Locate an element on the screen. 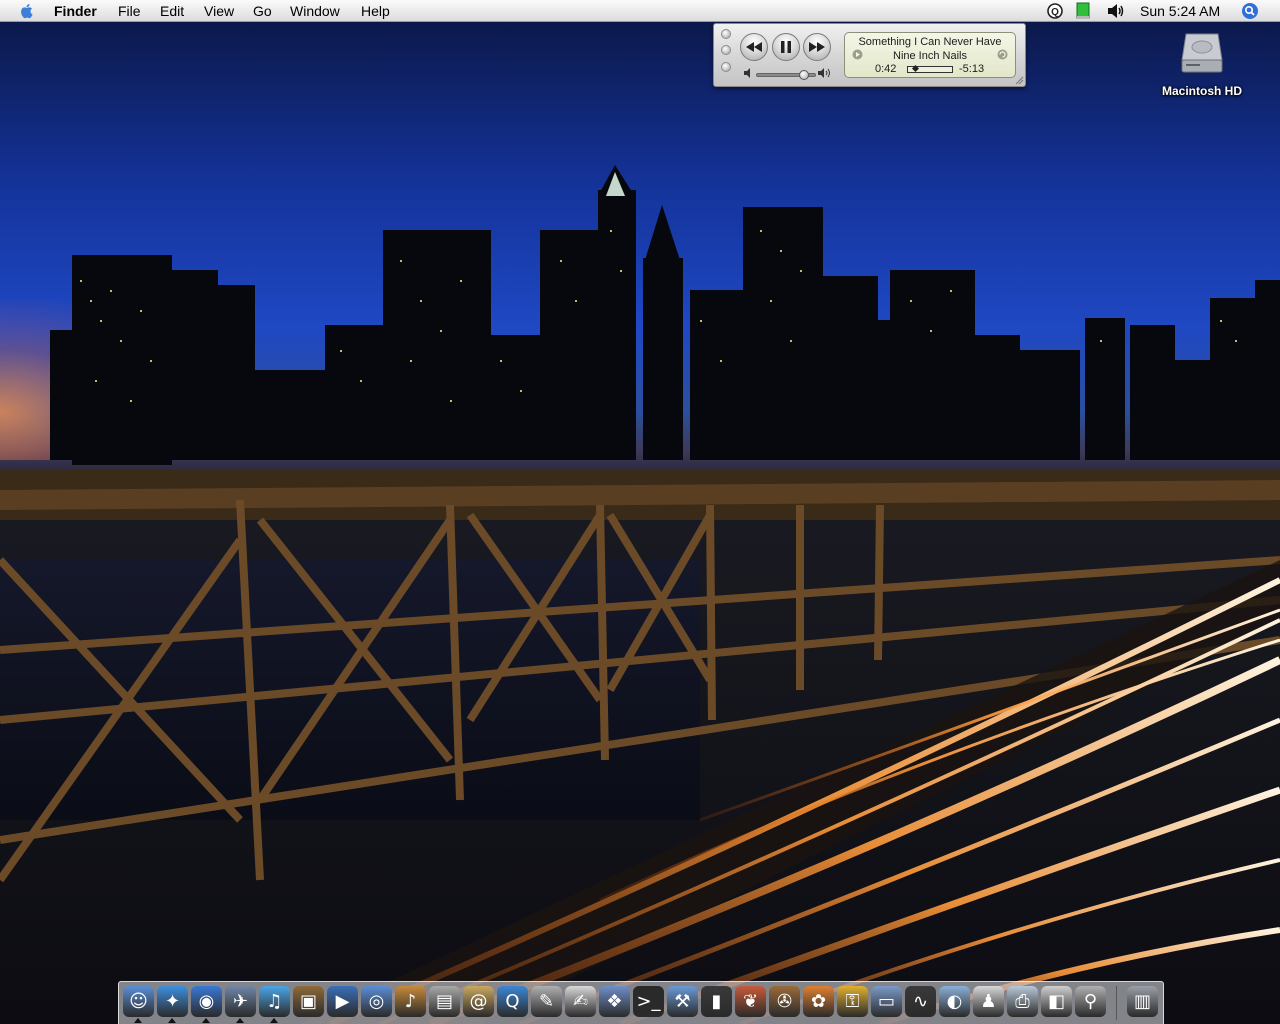  dock-imovie-icon: ▶ is located at coordinates (342, 1001).